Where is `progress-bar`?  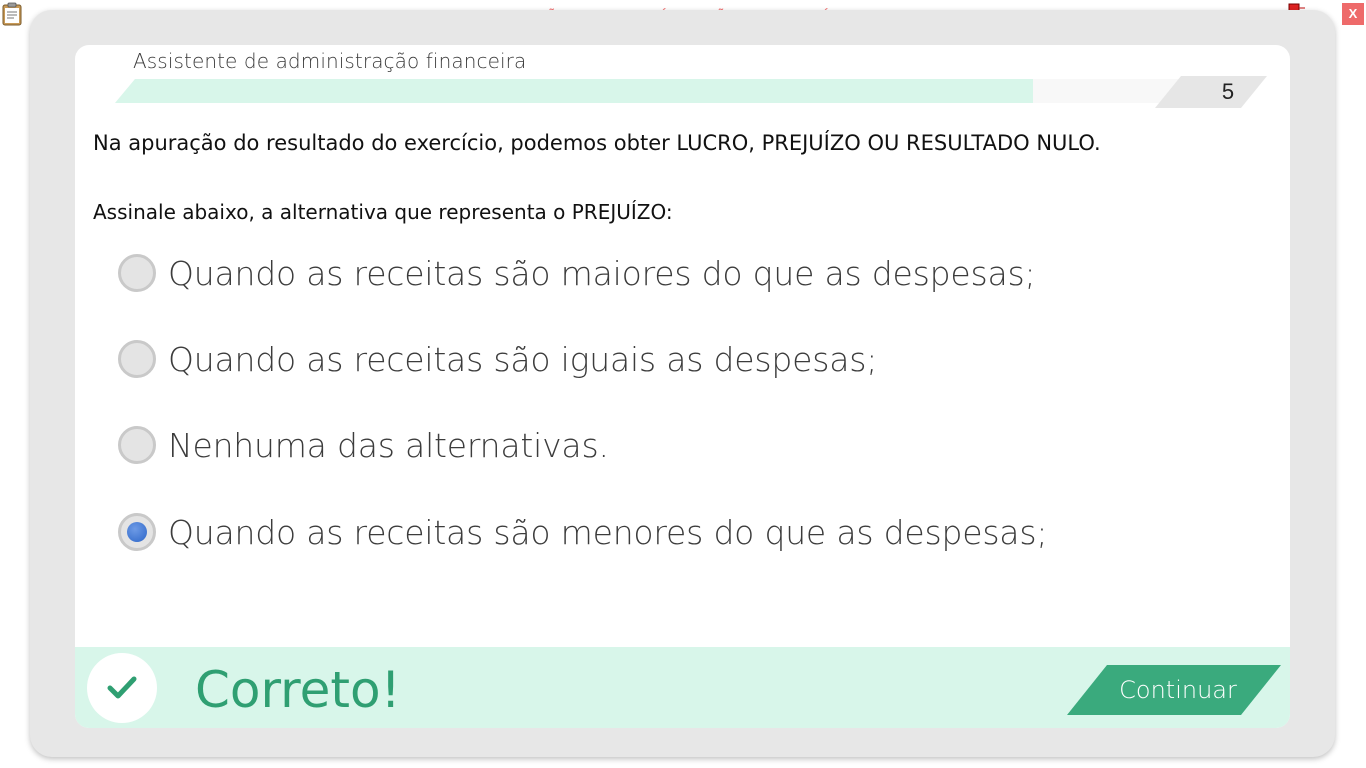 progress-bar is located at coordinates (655, 91).